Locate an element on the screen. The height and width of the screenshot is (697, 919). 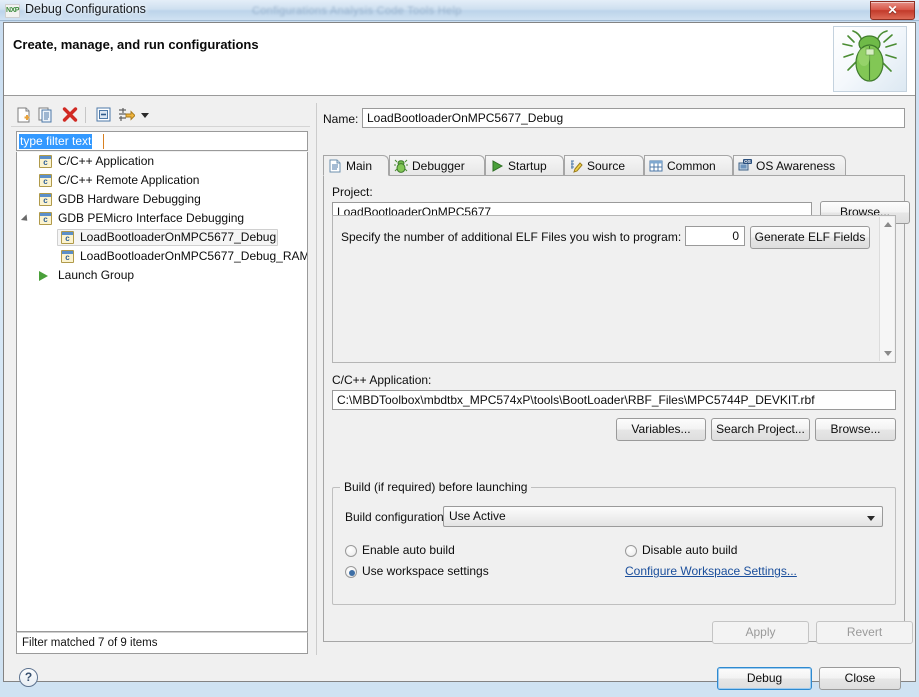
generate-elf-fields-button: Generate ELF Fields is located at coordinates (810, 237).